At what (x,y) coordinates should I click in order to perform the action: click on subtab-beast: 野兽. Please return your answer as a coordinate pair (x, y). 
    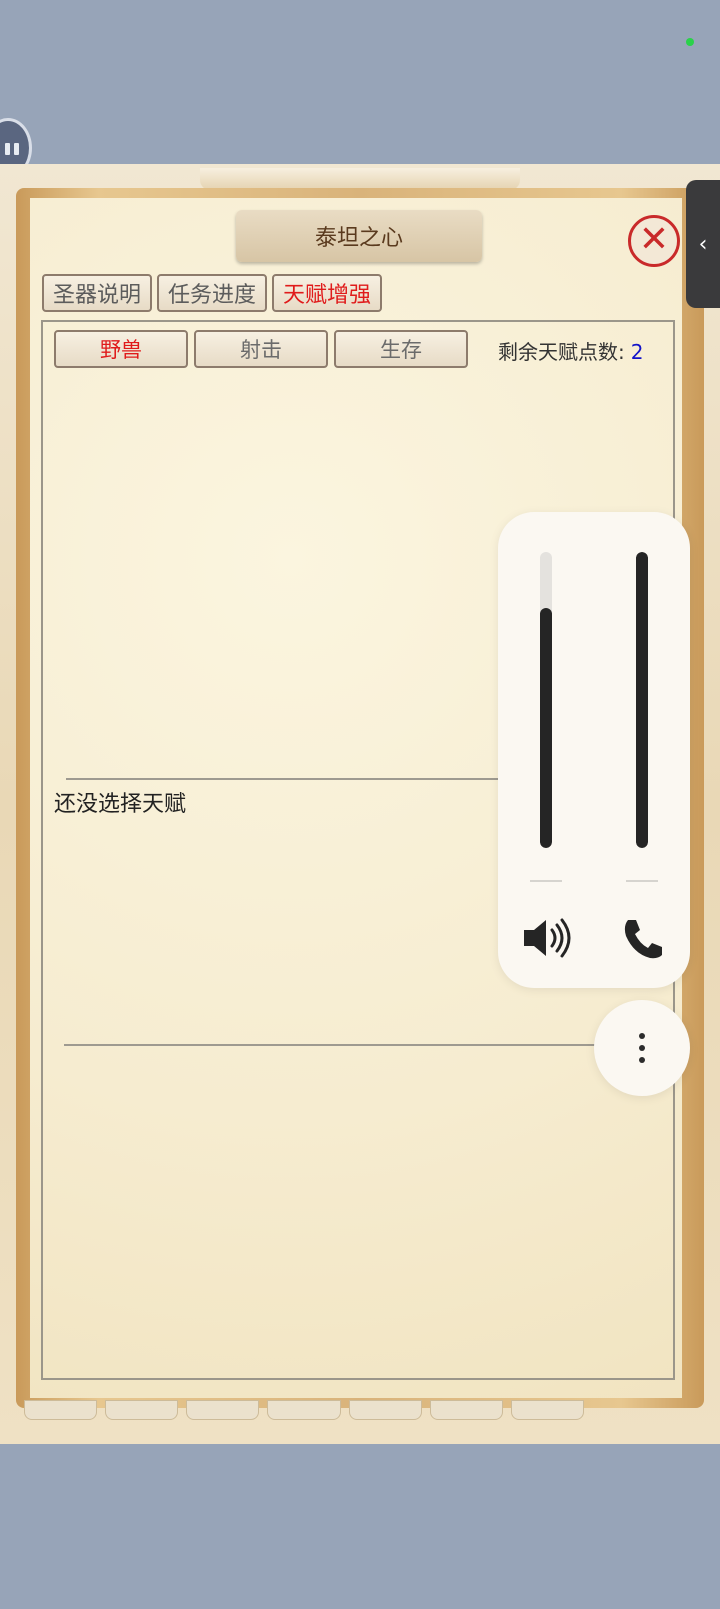
    Looking at the image, I should click on (121, 349).